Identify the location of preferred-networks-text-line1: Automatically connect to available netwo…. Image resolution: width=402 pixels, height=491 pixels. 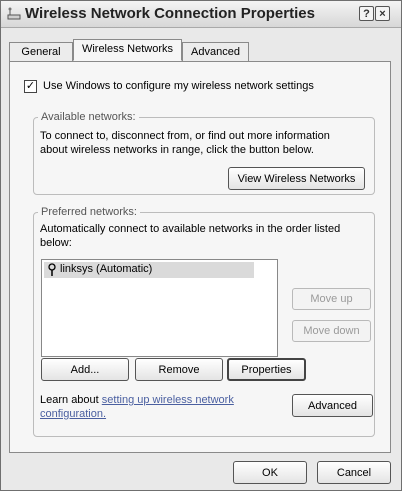
(190, 229).